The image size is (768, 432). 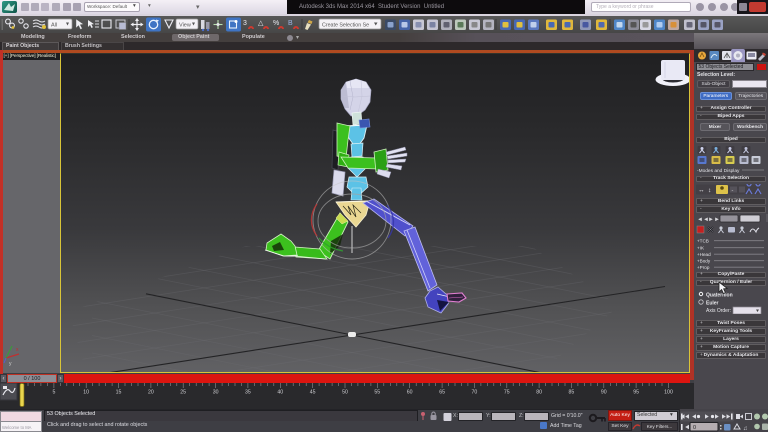 I want to click on svg-text: Euler, so click(x=712, y=303).